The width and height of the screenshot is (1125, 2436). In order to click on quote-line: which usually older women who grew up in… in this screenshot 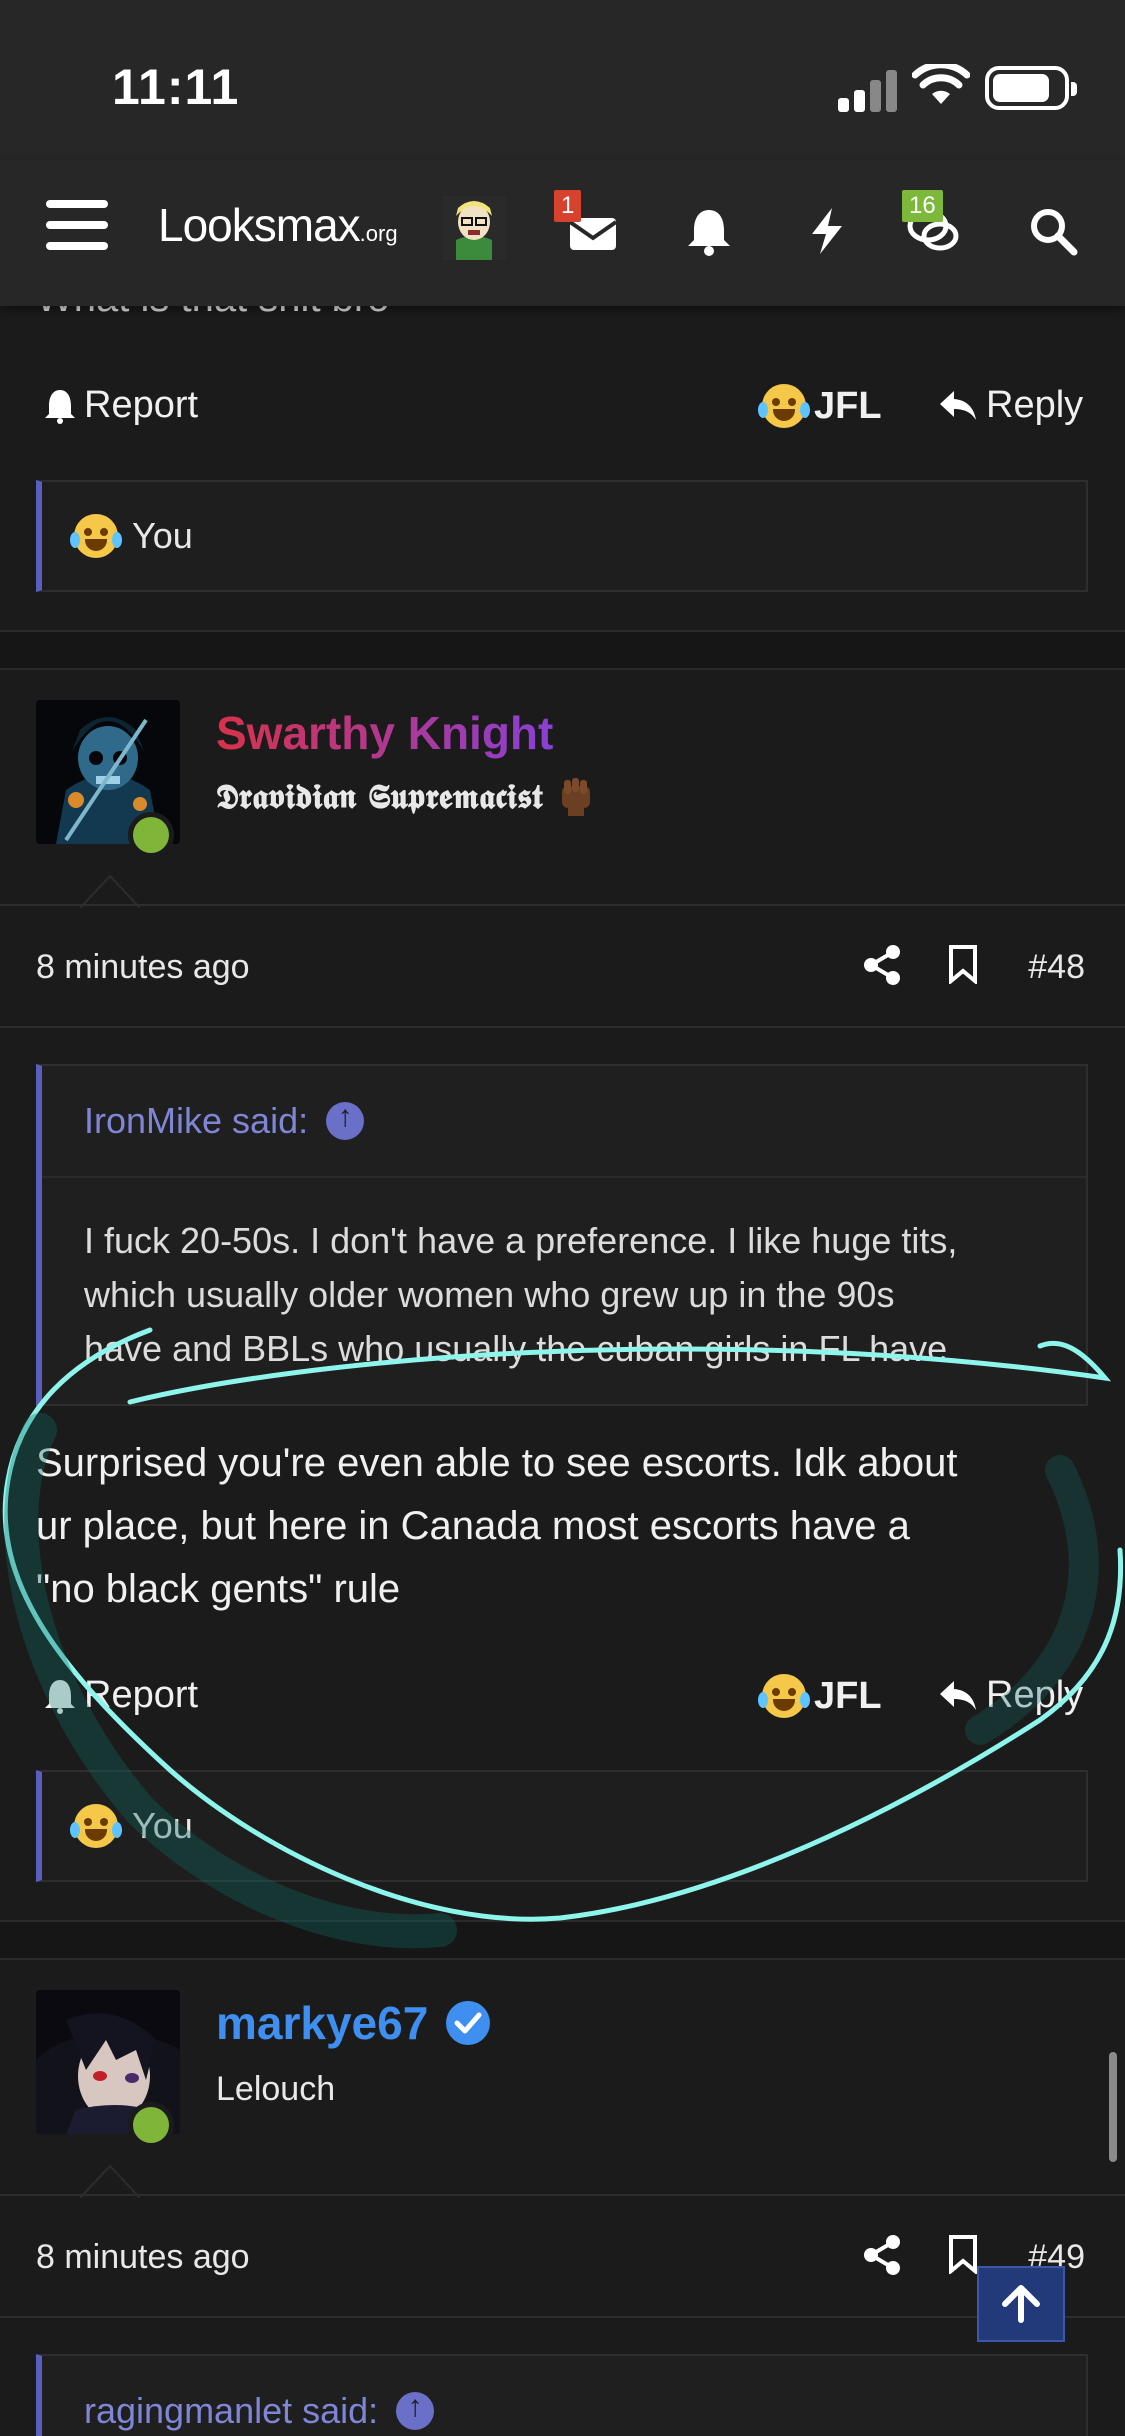, I will do `click(489, 1294)`.